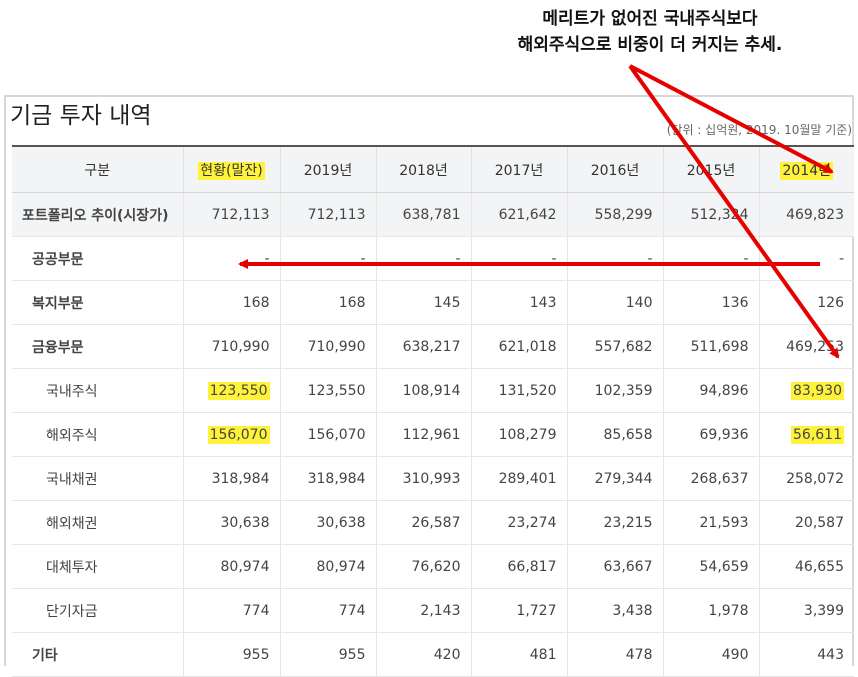  Describe the element at coordinates (650, 32) in the screenshot. I see `annotation-text: 메리트가 없어진 국내주식보다 해외주식으로 비중이 더 커지는 추세.` at that location.